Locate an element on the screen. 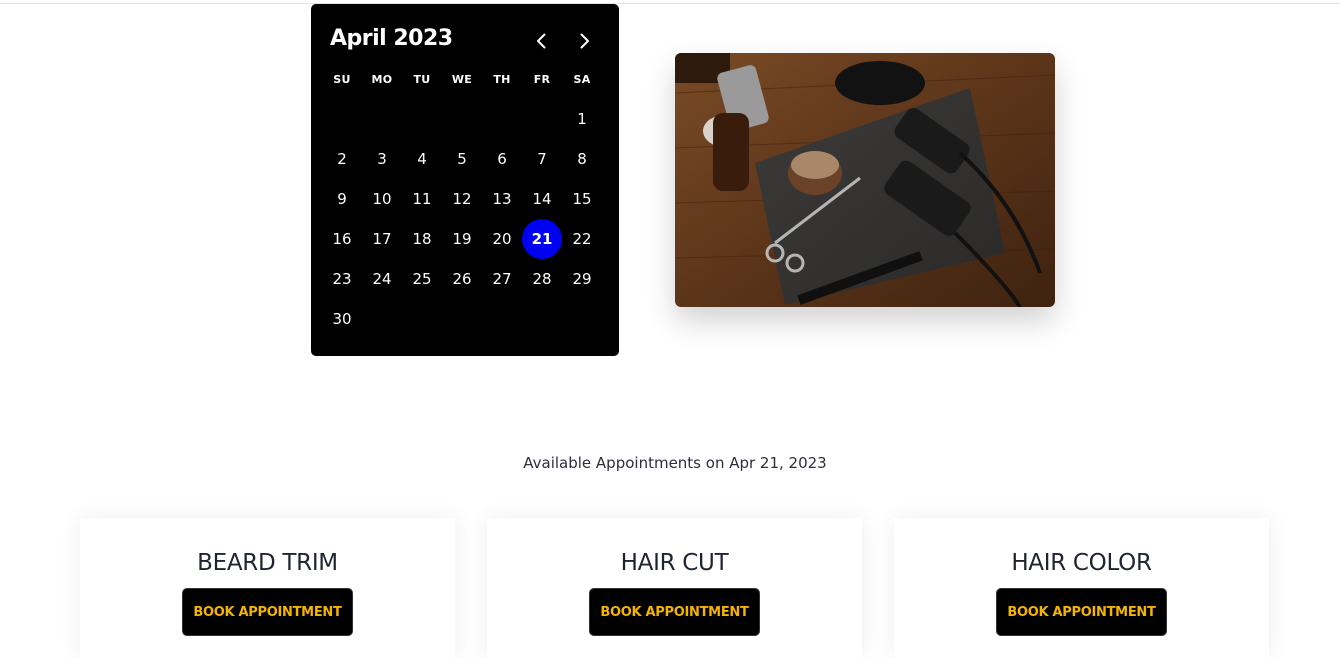 Image resolution: width=1340 pixels, height=658 pixels. calendar-day-number: 6 is located at coordinates (502, 159).